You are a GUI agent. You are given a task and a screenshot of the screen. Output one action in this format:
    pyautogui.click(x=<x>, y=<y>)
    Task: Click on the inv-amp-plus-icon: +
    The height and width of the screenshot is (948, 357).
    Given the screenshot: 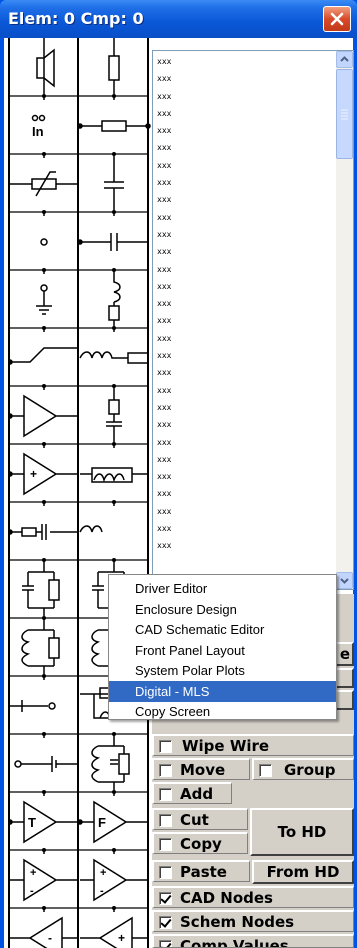 What is the action you would take?
    pyautogui.click(x=114, y=932)
    